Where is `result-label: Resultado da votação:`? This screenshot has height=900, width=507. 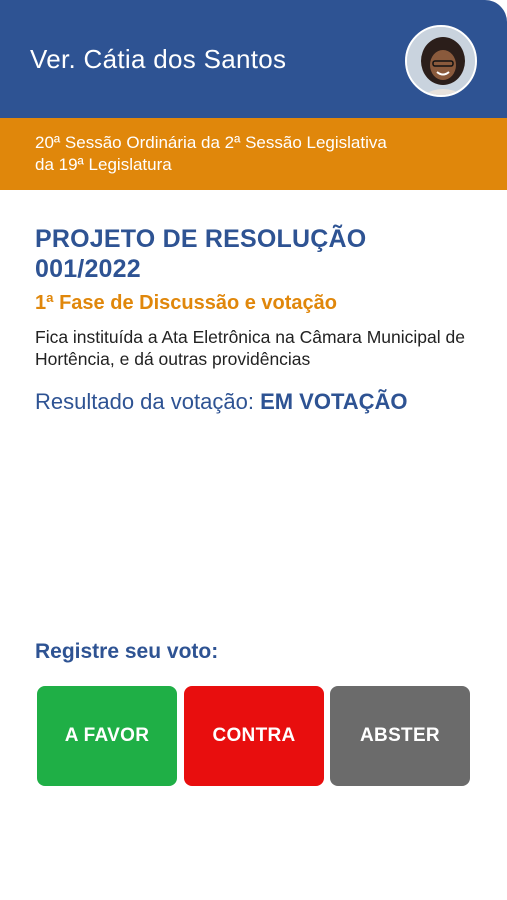 result-label: Resultado da votação: is located at coordinates (144, 401).